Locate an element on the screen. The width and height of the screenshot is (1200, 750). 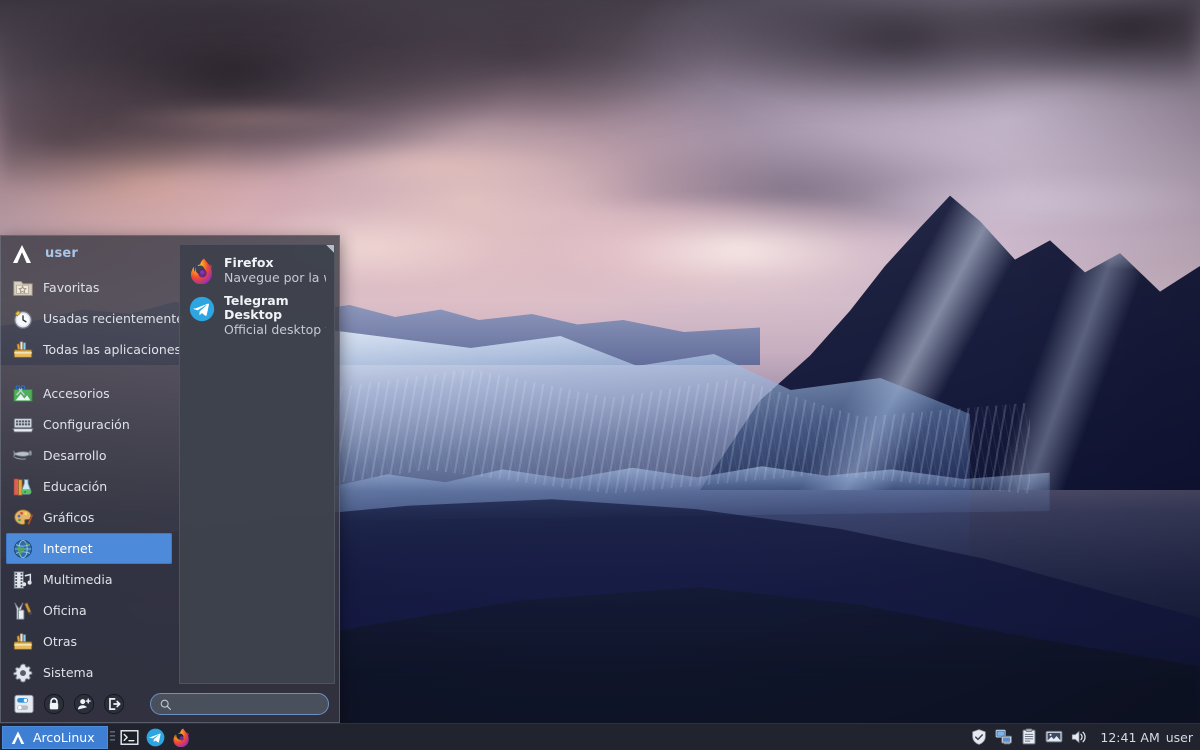
sidebar-item-desarrollo: Desarrollo is located at coordinates (89, 455).